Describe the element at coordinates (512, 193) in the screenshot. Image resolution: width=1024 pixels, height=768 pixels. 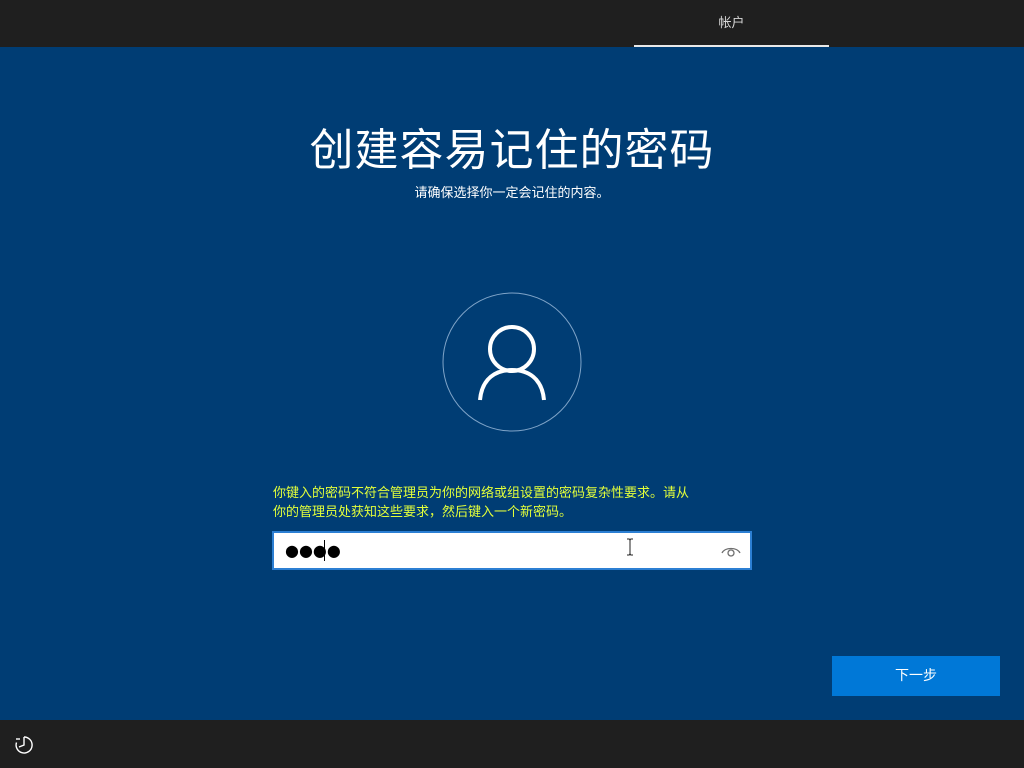
I see `page-subtitle: 请确保选择你一定会记住的内容。` at that location.